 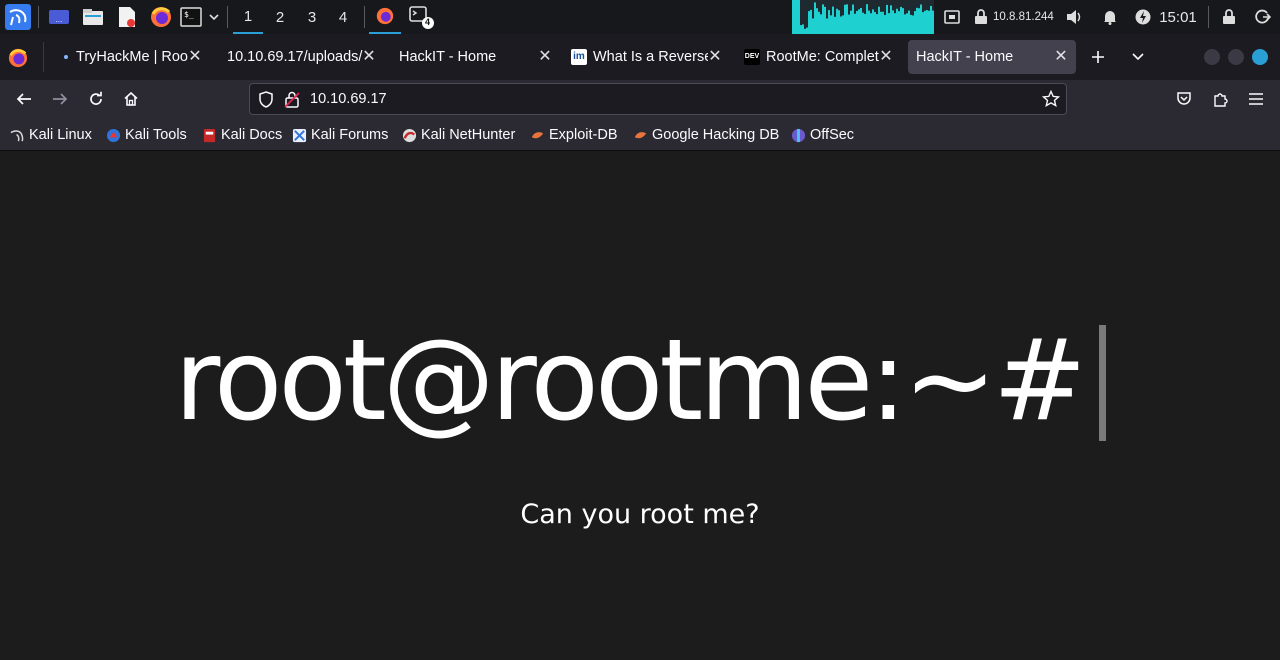 What do you see at coordinates (822, 135) in the screenshot?
I see `bookmark-offsec: OffSec` at bounding box center [822, 135].